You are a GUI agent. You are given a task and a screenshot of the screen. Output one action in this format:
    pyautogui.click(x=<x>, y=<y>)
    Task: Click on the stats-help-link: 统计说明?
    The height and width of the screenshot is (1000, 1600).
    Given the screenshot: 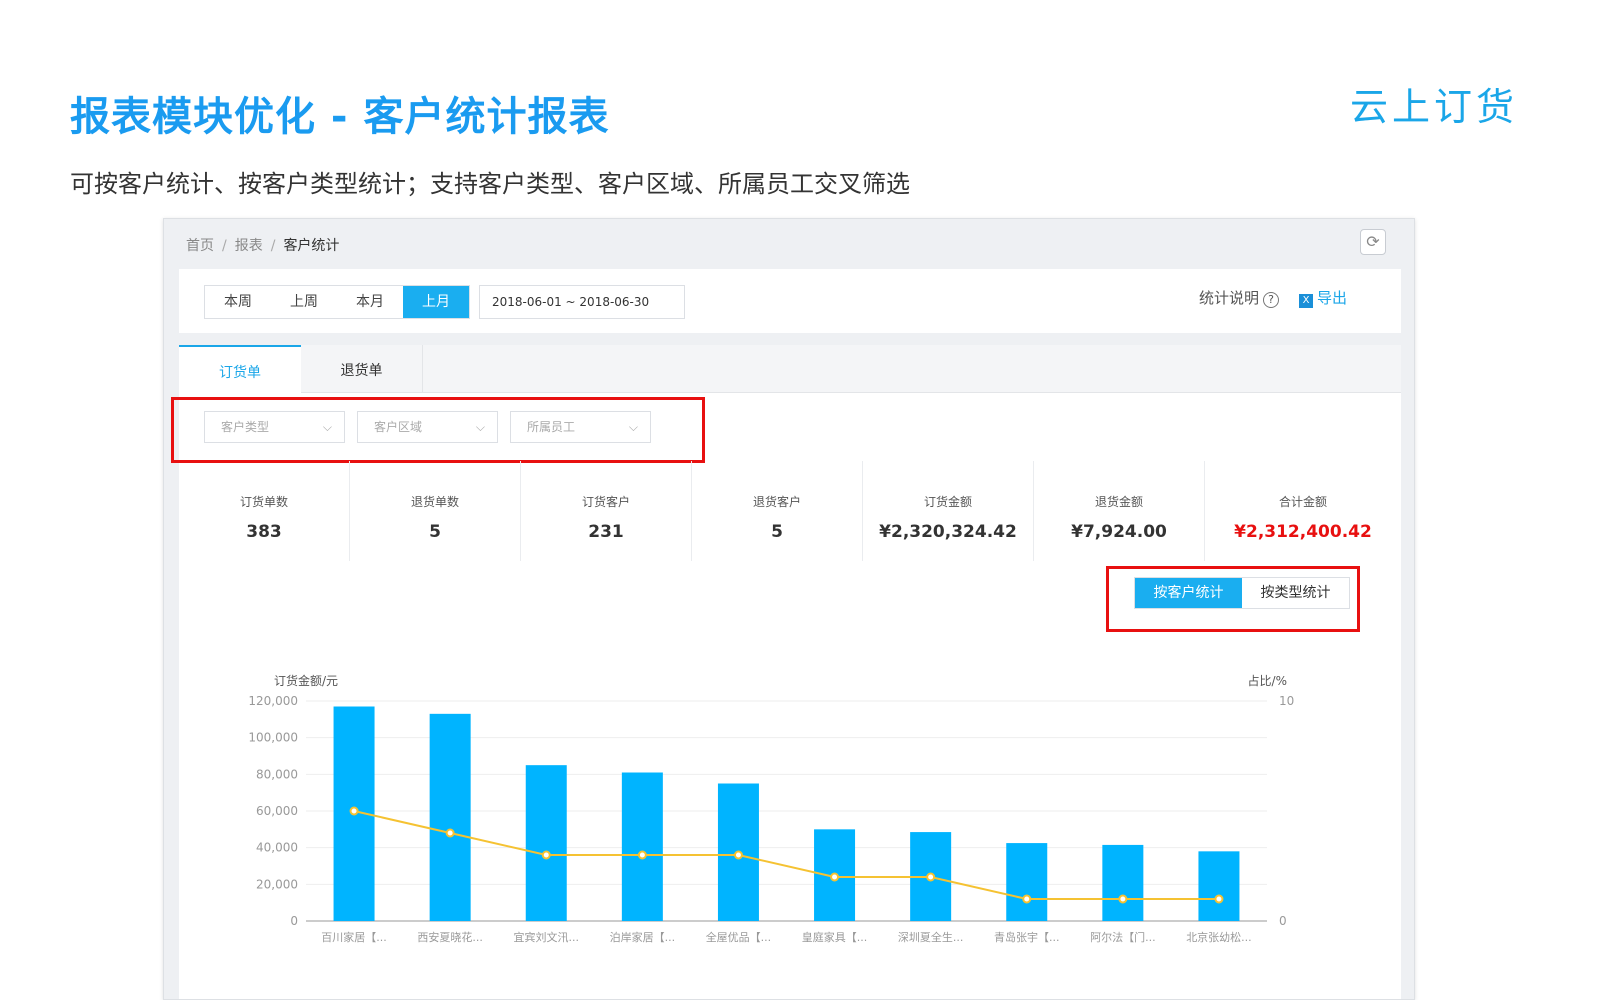 What is the action you would take?
    pyautogui.click(x=1239, y=297)
    